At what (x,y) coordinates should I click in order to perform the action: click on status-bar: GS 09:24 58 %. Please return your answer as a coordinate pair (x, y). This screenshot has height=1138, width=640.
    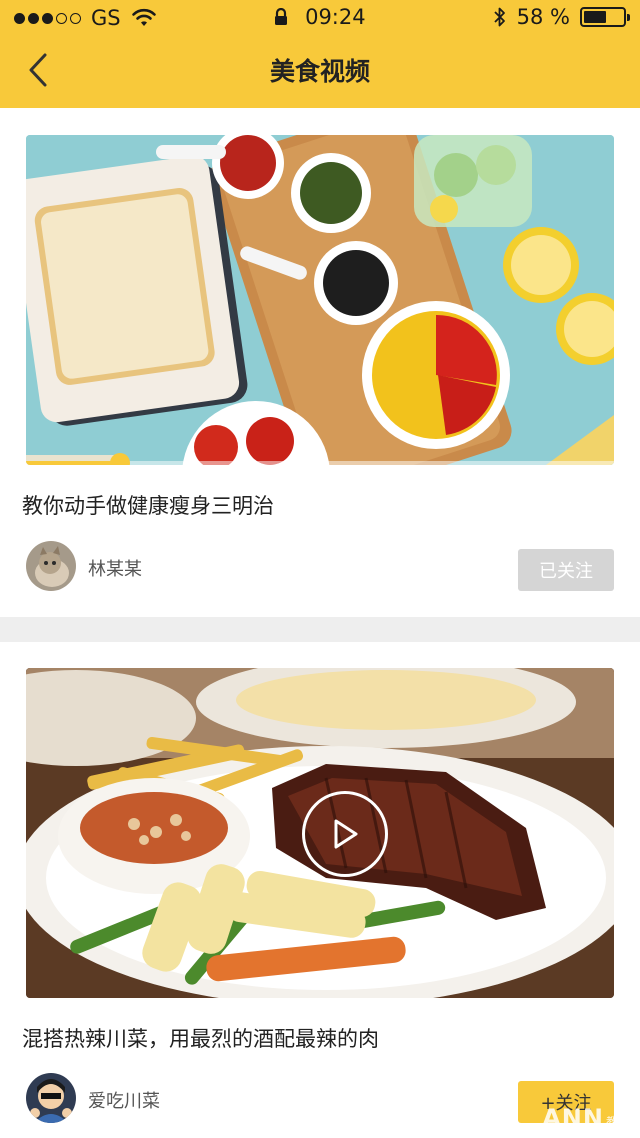
    Looking at the image, I should click on (320, 18).